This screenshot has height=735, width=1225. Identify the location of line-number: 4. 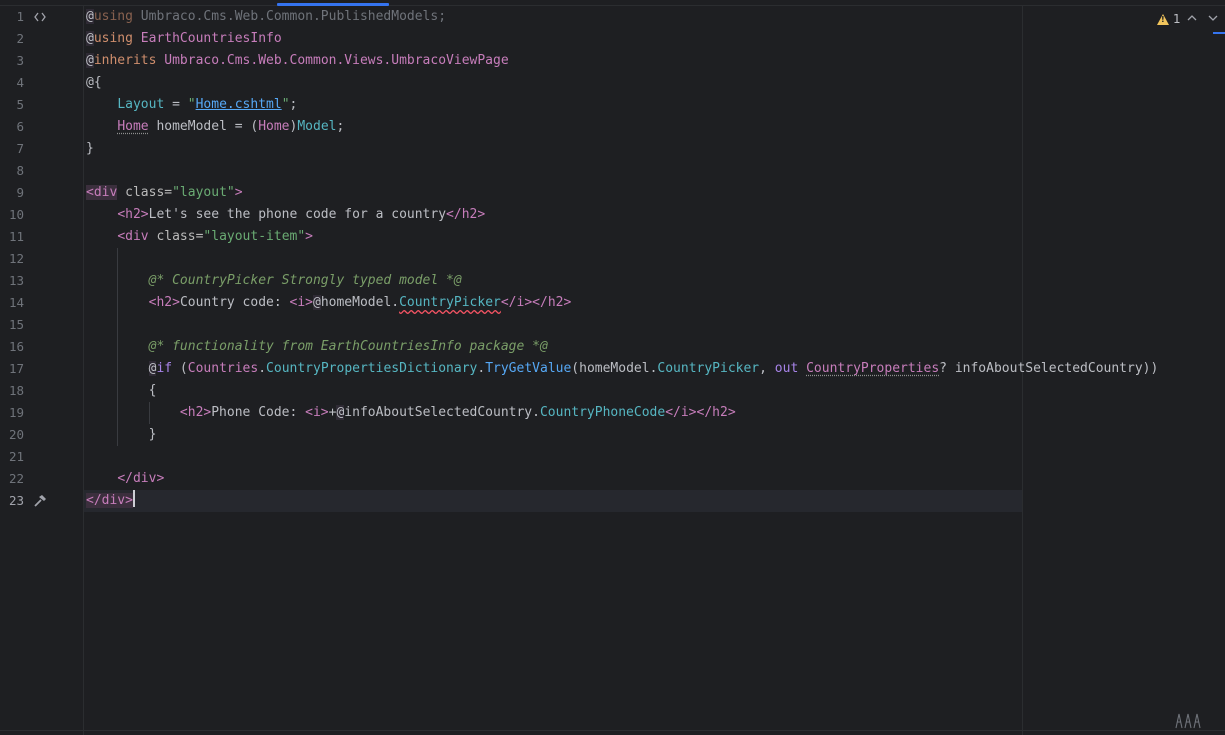
(20, 82).